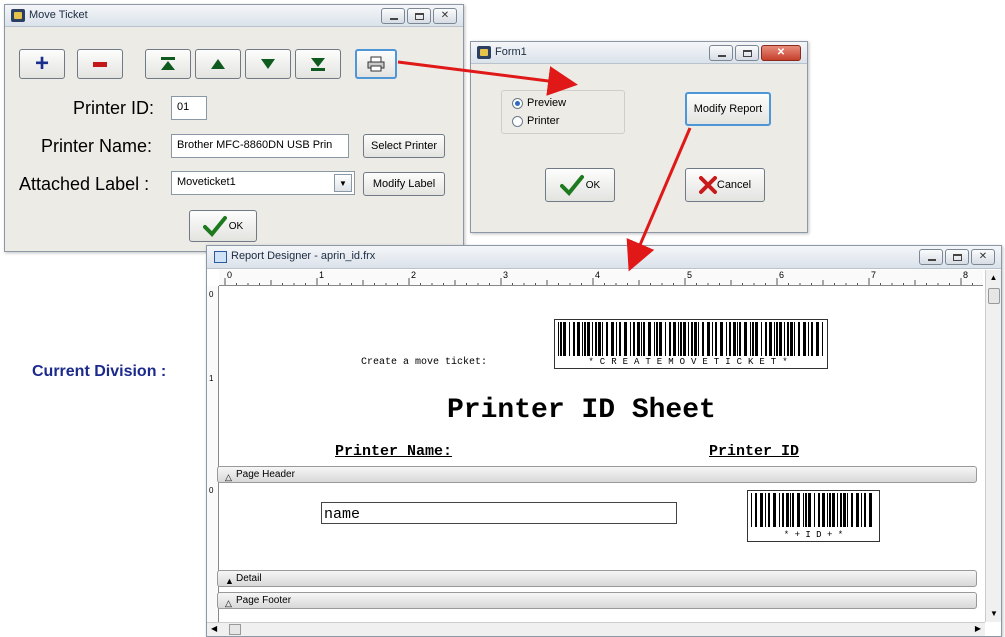 The image size is (1005, 637). I want to click on last-record-button, so click(318, 64).